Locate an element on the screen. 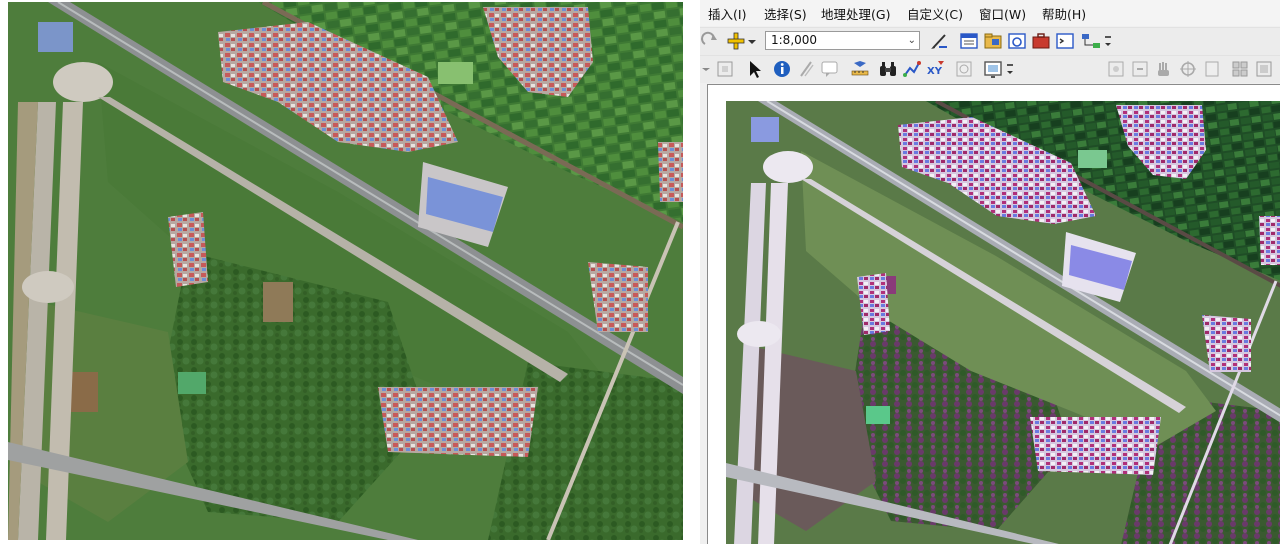 Image resolution: width=1280 pixels, height=544 pixels. zoom-out-fixed-icon is located at coordinates (1140, 69).